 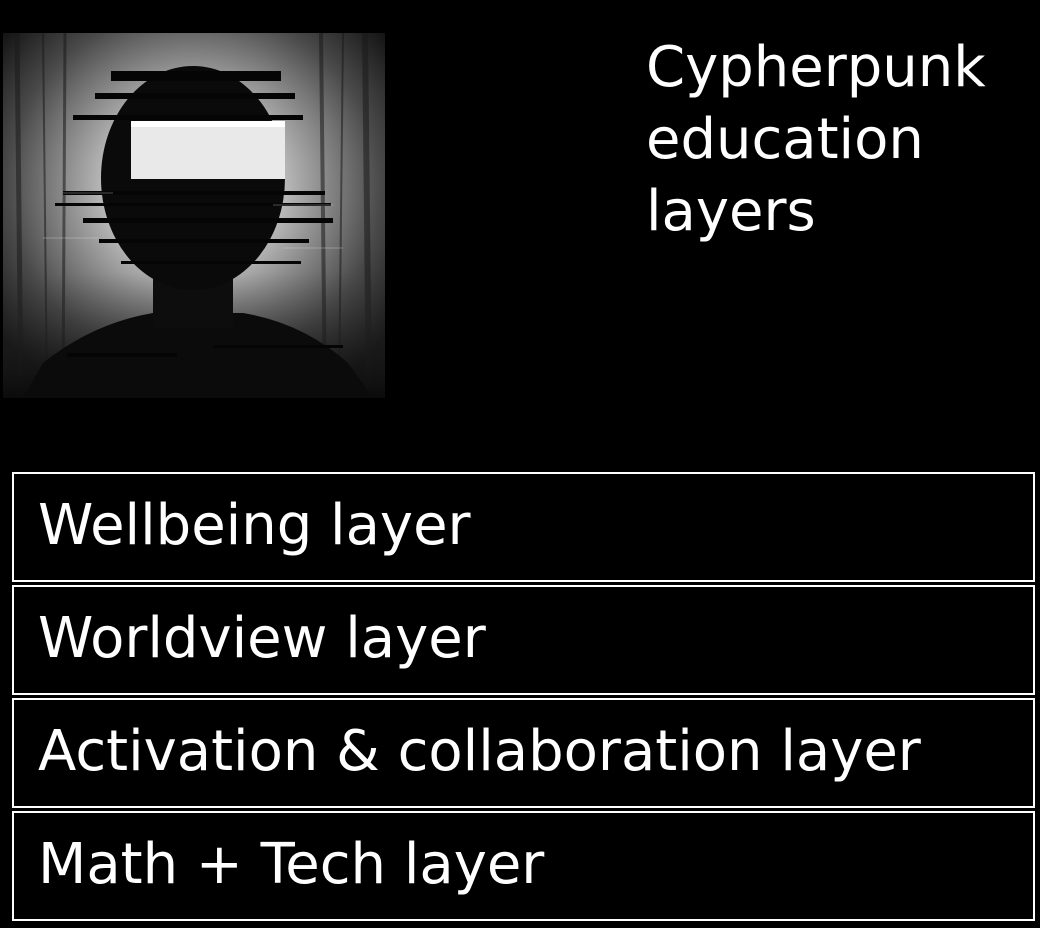 What do you see at coordinates (523, 866) in the screenshot?
I see `layer-item-math-tech: Math + Tech layer` at bounding box center [523, 866].